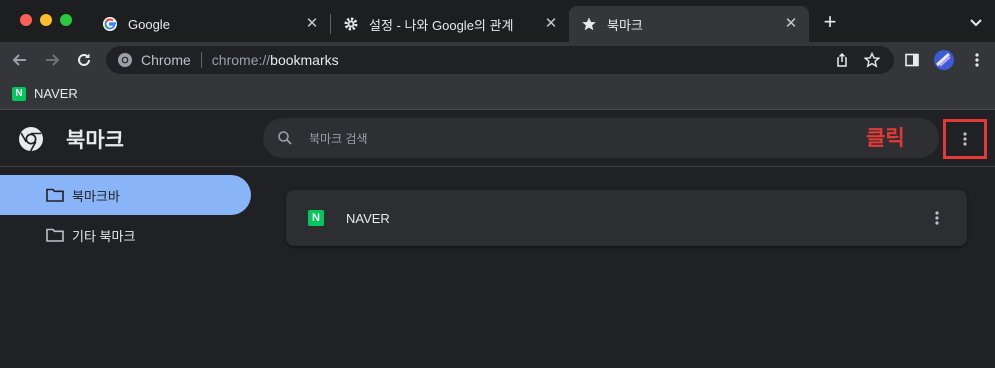 The width and height of the screenshot is (995, 368). I want to click on tab-title: 설정 - 나와 Google의 관계, so click(441, 25).